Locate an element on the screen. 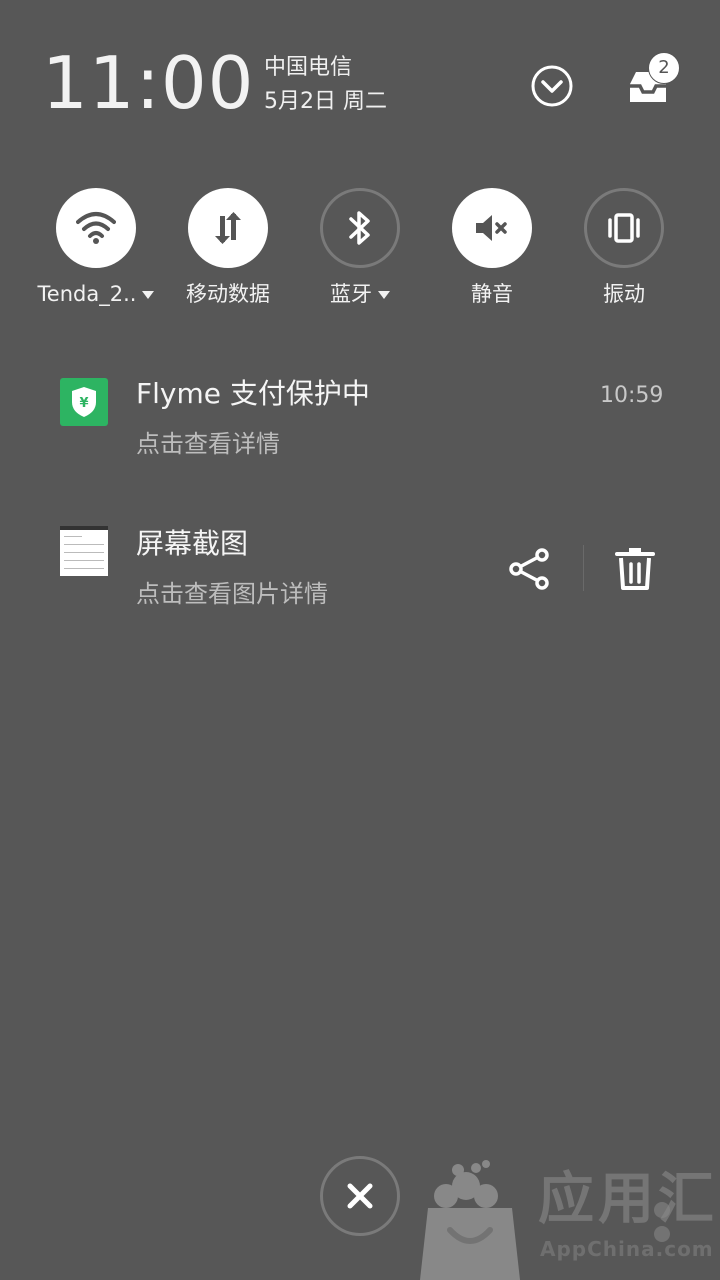  close-icon is located at coordinates (360, 1196).